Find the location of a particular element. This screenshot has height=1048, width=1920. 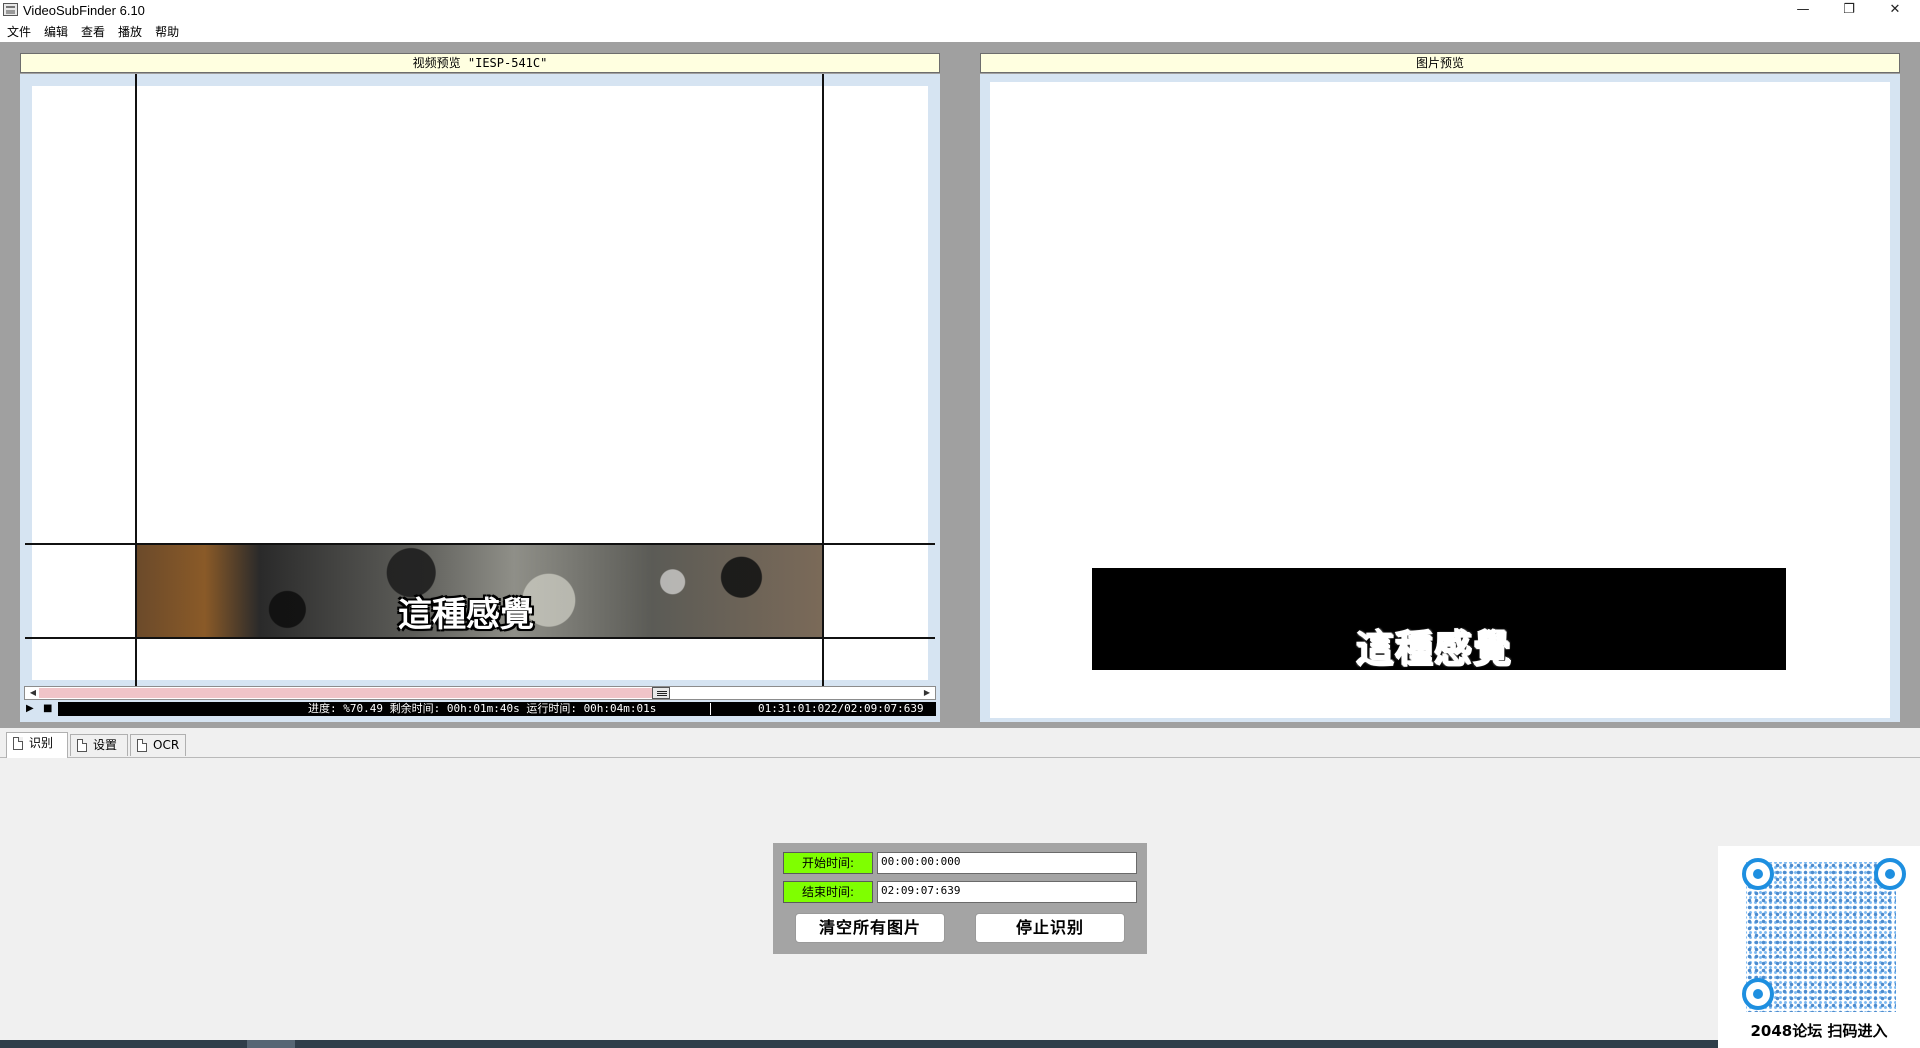

progress-left-arrow: ◀ is located at coordinates (33, 693).